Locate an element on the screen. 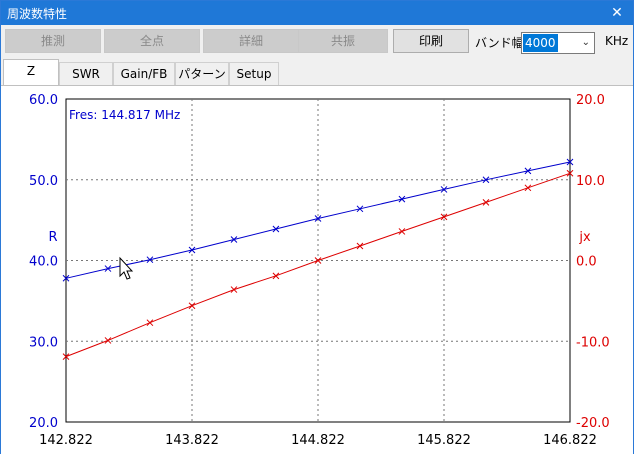 The width and height of the screenshot is (634, 454). title-bar: 周波数特性 ✕ is located at coordinates (317, 13).